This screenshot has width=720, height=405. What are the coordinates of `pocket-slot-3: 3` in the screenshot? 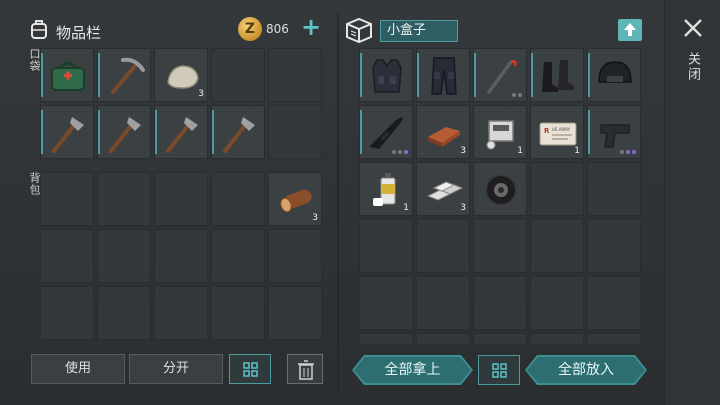 It's located at (181, 75).